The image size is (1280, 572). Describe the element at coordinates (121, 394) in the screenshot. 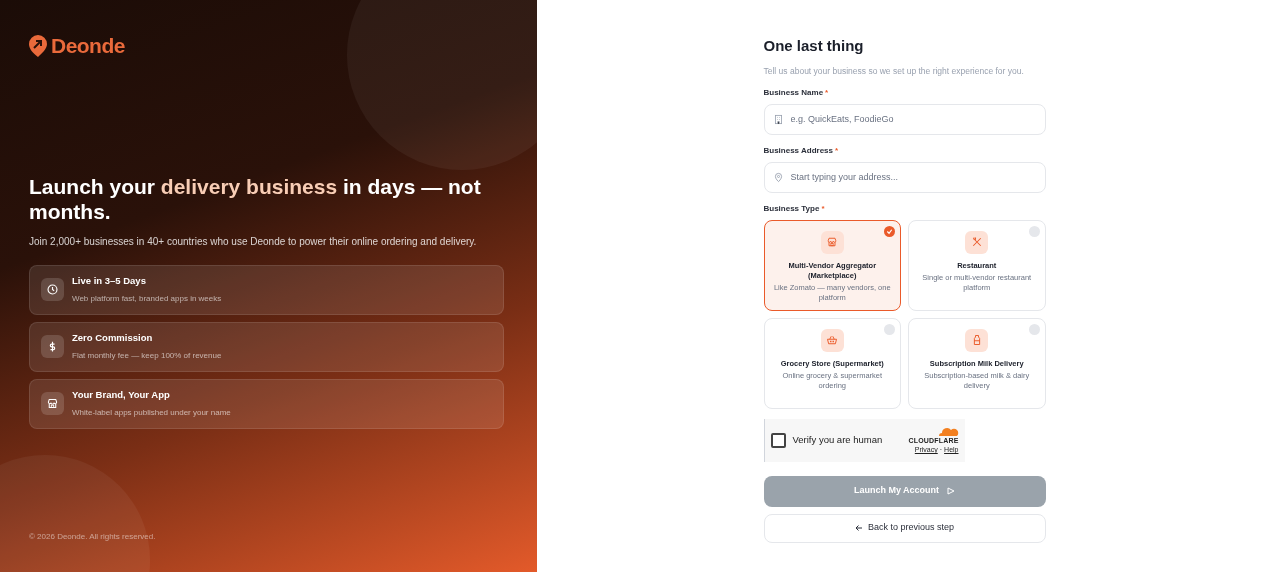

I see `feature-title: Your Brand, Your App` at that location.